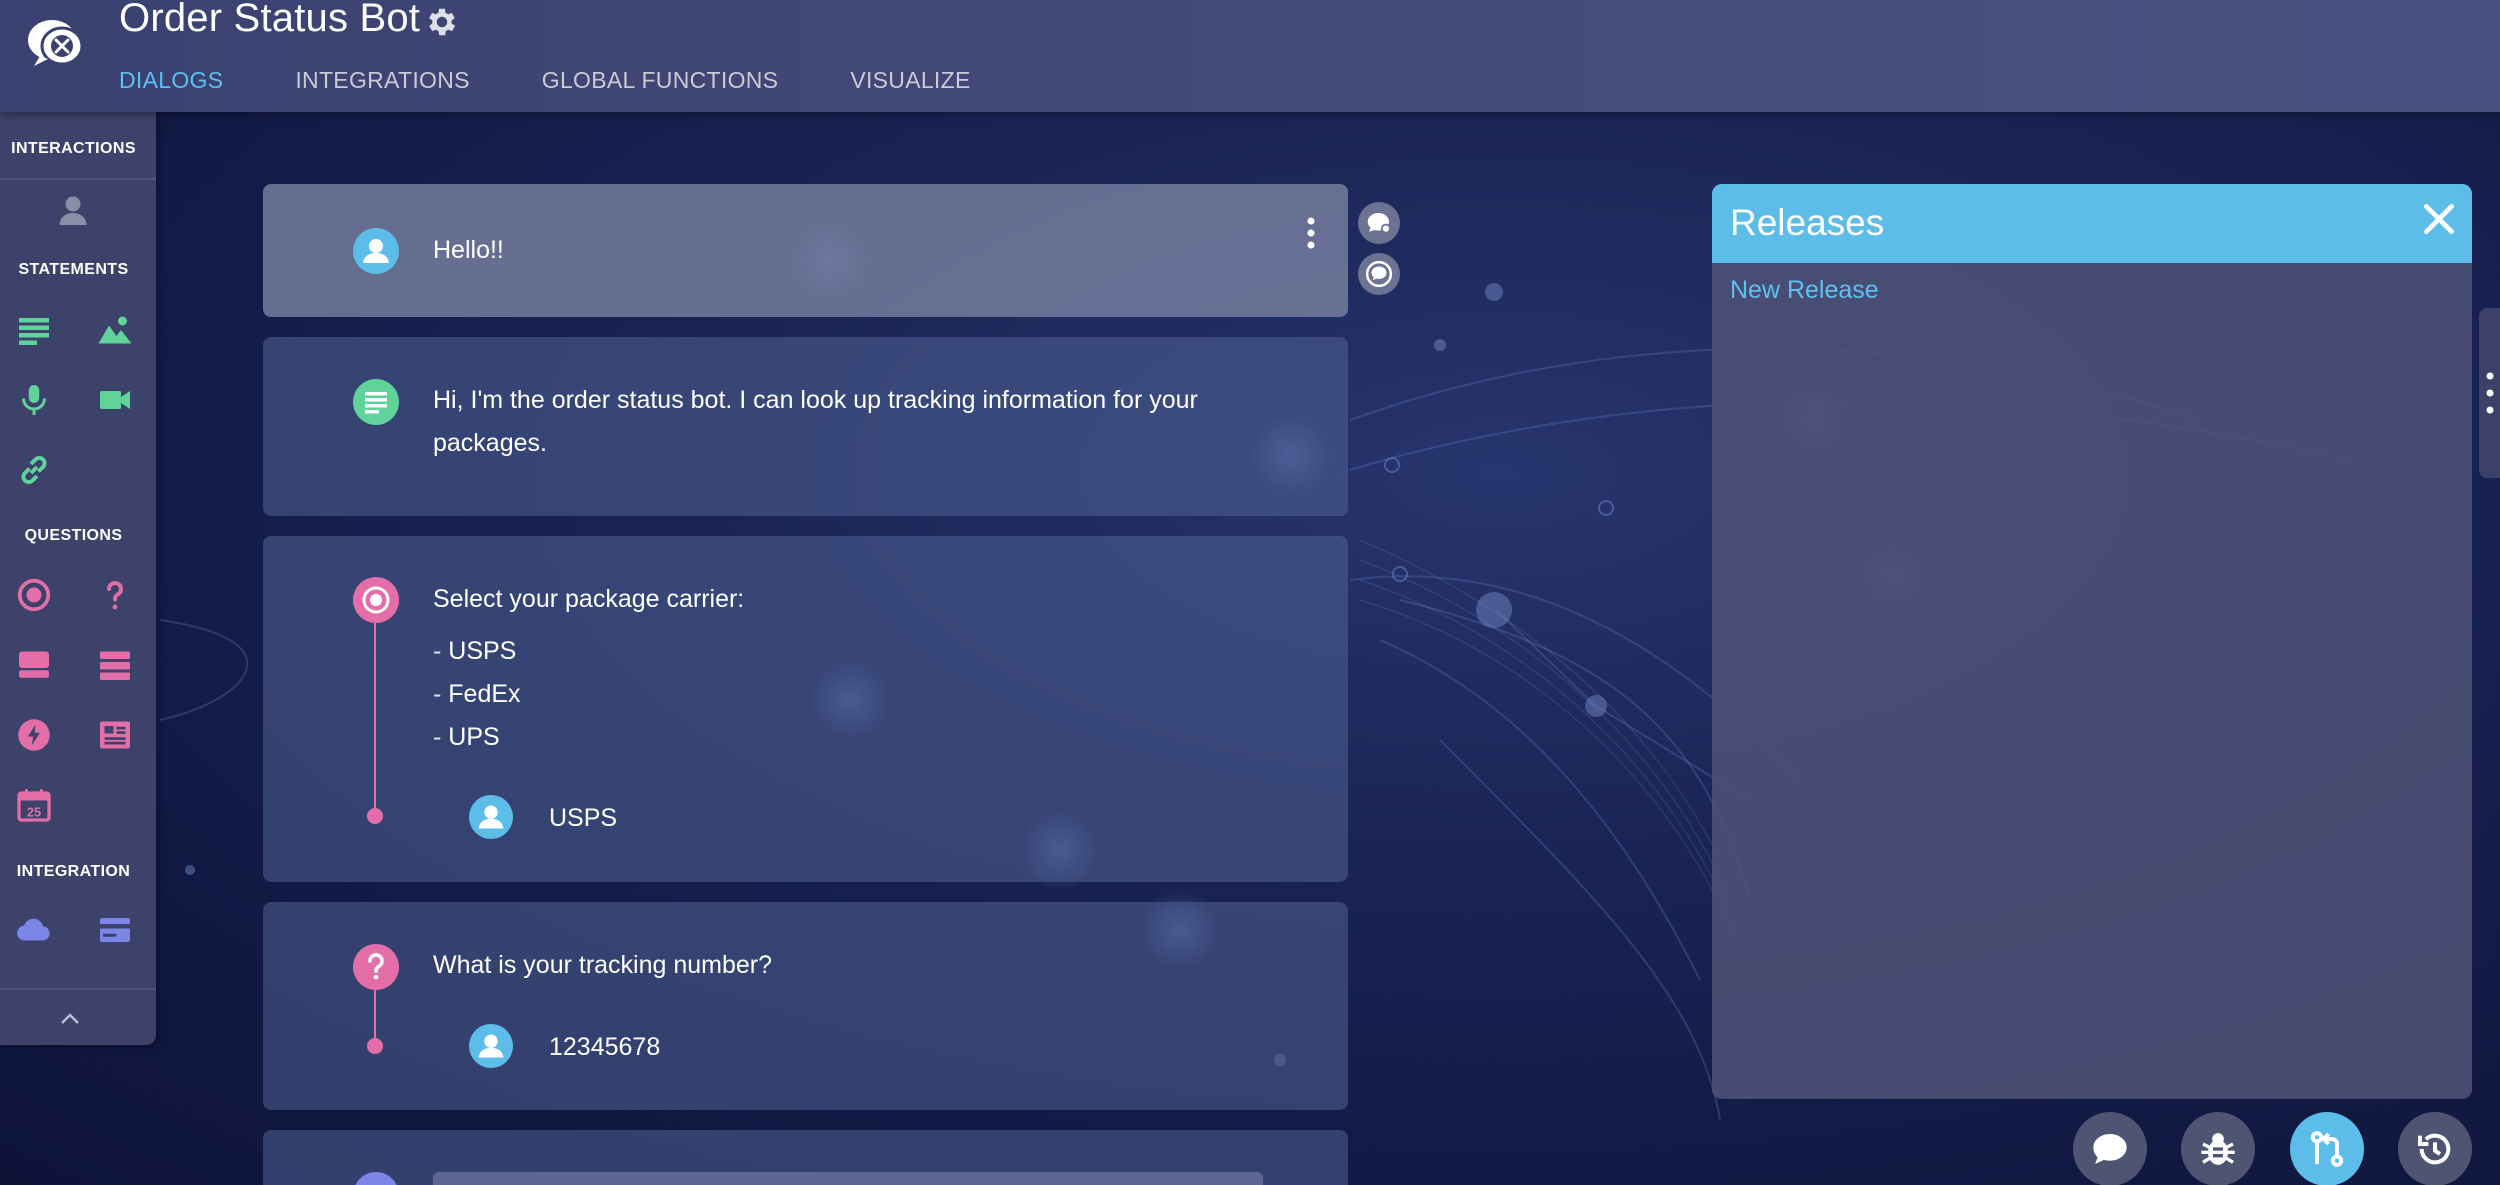 This screenshot has height=1185, width=2500. I want to click on tab-visualize: VISUALIZE, so click(910, 81).